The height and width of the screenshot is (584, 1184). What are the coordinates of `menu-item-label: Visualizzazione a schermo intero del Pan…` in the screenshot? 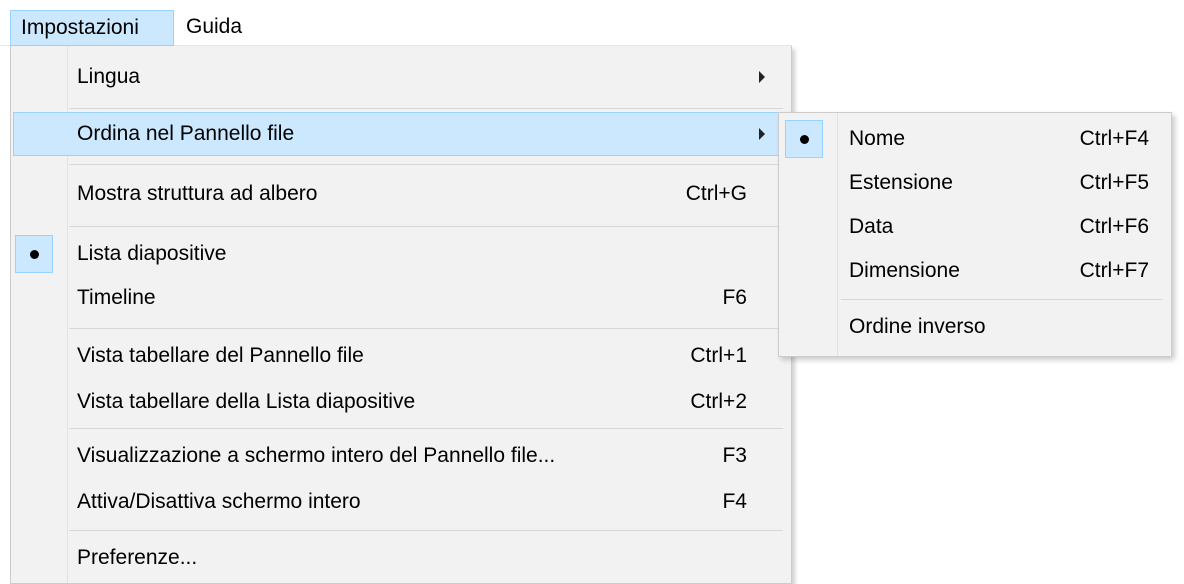 It's located at (316, 455).